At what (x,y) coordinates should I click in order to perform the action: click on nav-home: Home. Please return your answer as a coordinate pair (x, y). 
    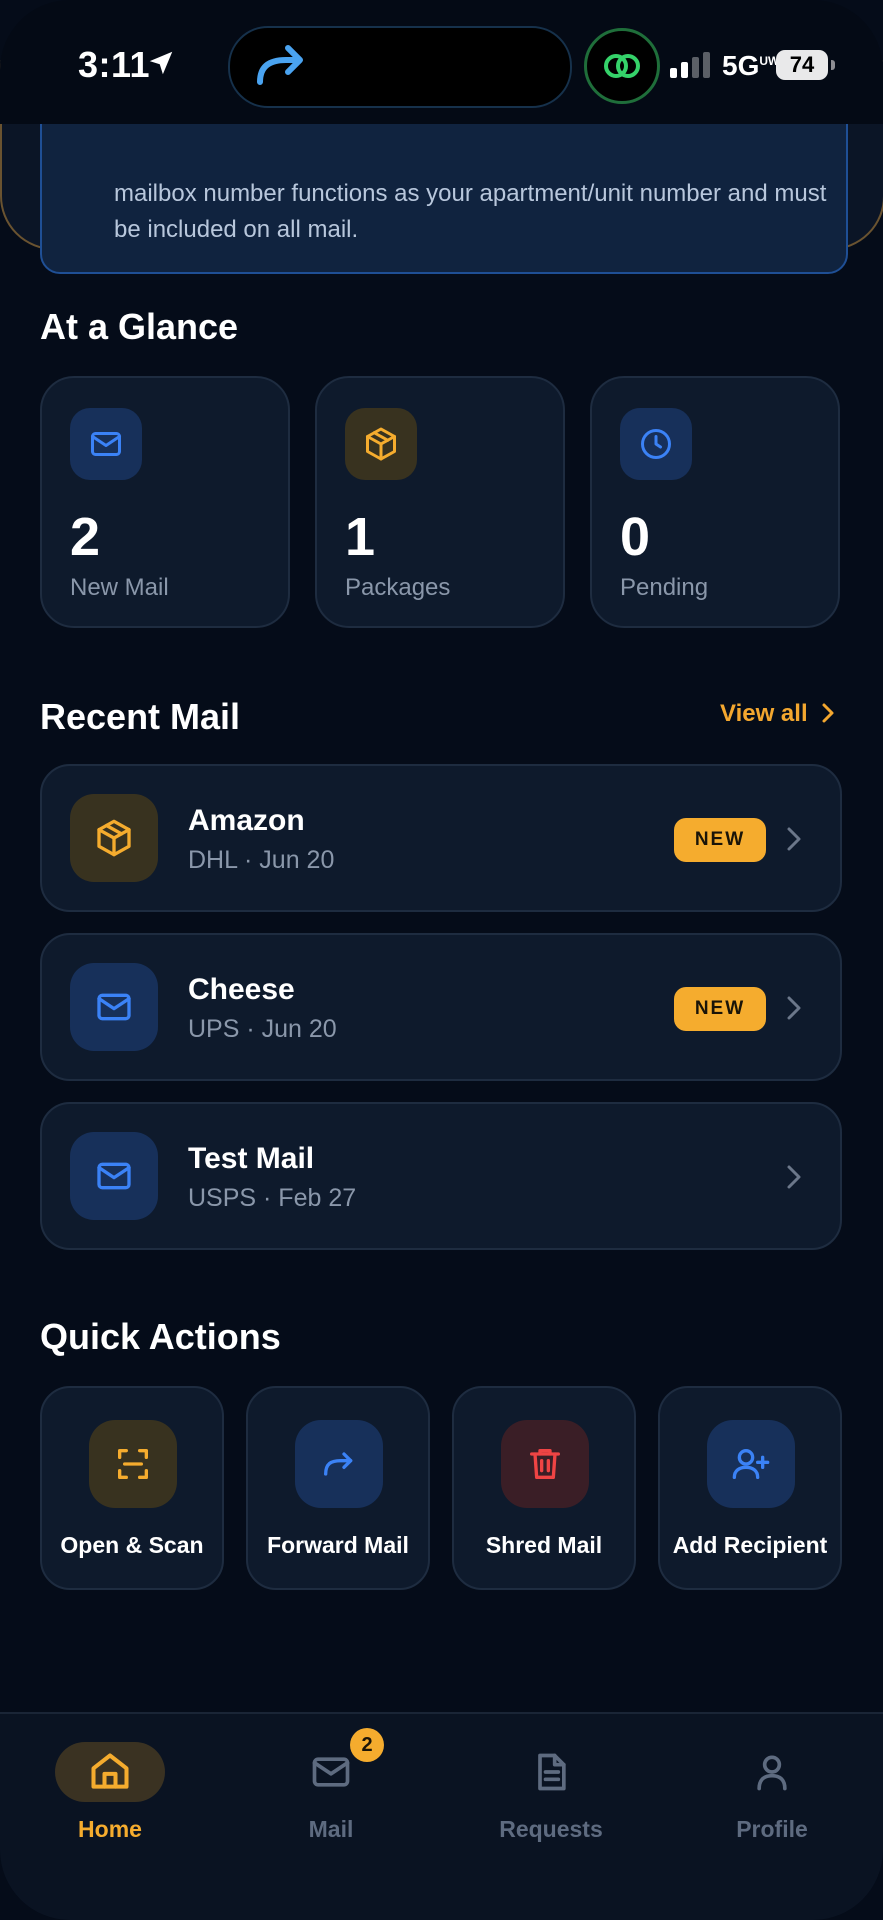
    Looking at the image, I should click on (110, 1792).